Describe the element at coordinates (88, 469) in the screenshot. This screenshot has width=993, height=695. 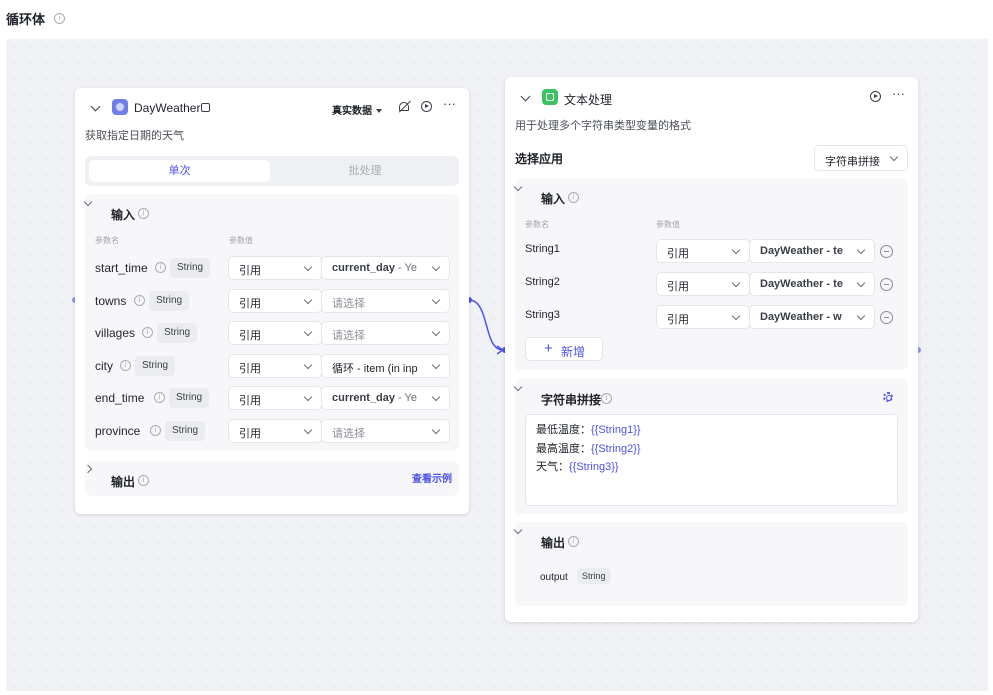
I see `output-expand-chevron-icon` at that location.